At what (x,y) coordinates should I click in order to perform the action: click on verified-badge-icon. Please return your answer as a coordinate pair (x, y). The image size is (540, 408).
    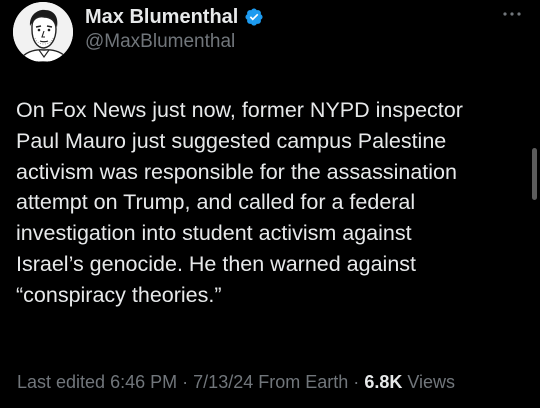
    Looking at the image, I should click on (254, 17).